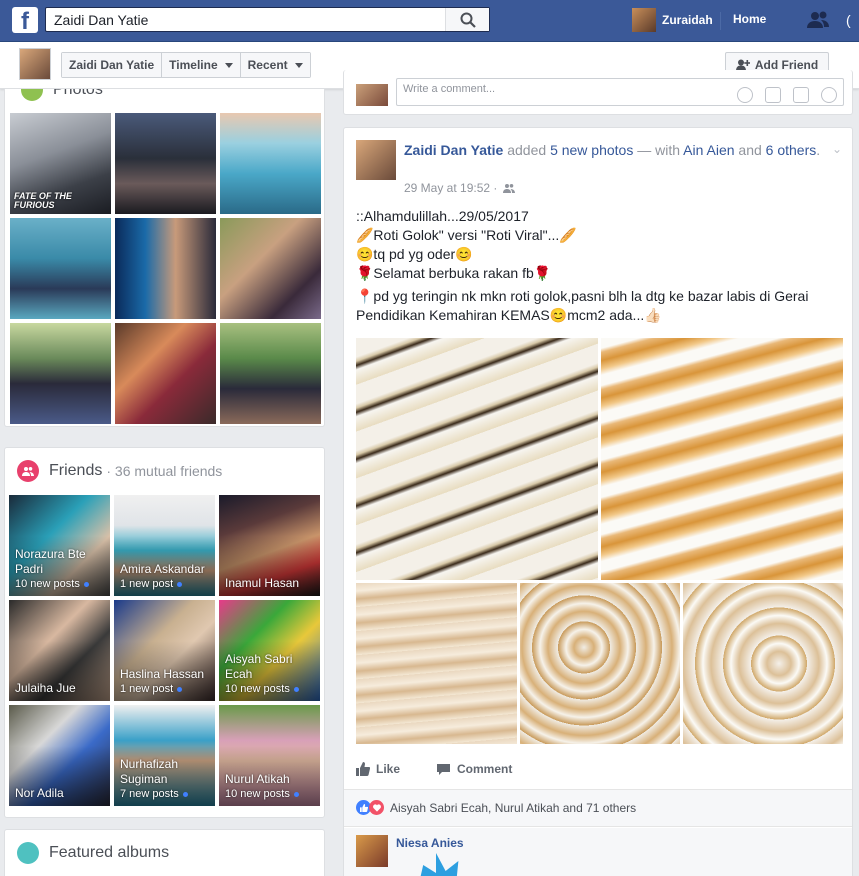 The image size is (859, 876). What do you see at coordinates (270, 794) in the screenshot?
I see `friend-posts: 10 new posts` at bounding box center [270, 794].